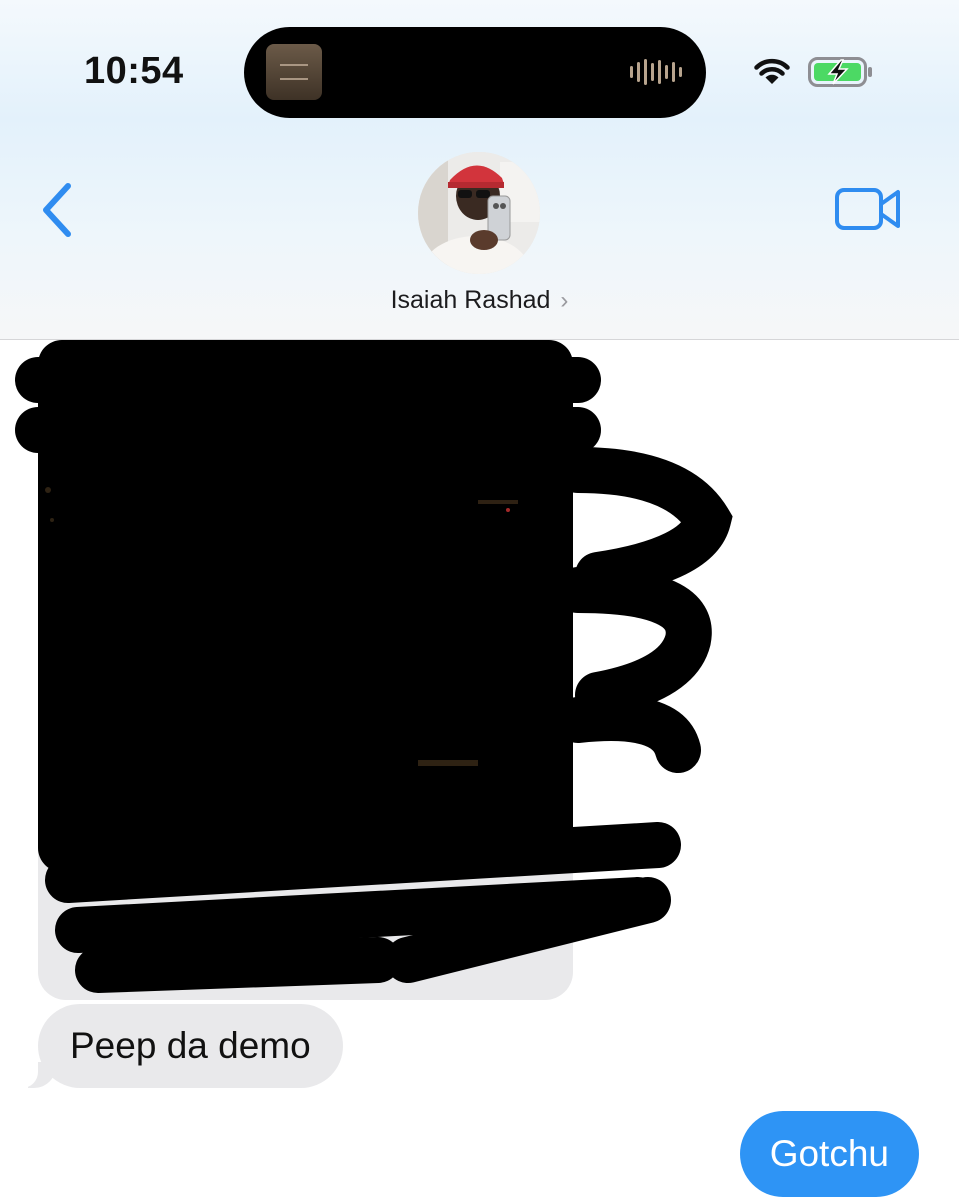 This screenshot has height=1200, width=959. What do you see at coordinates (656, 72) in the screenshot?
I see `audio-waveform-icon` at bounding box center [656, 72].